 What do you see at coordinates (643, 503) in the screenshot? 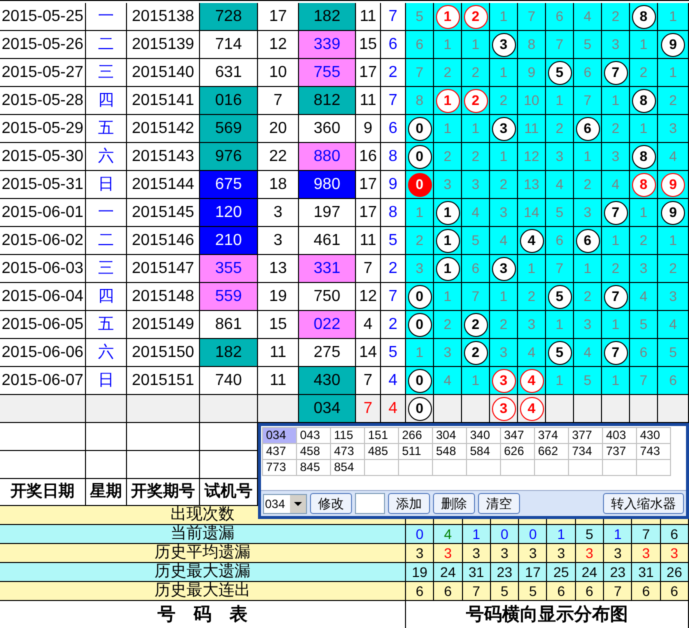
I see `toolbar-button: 转入缩水器` at bounding box center [643, 503].